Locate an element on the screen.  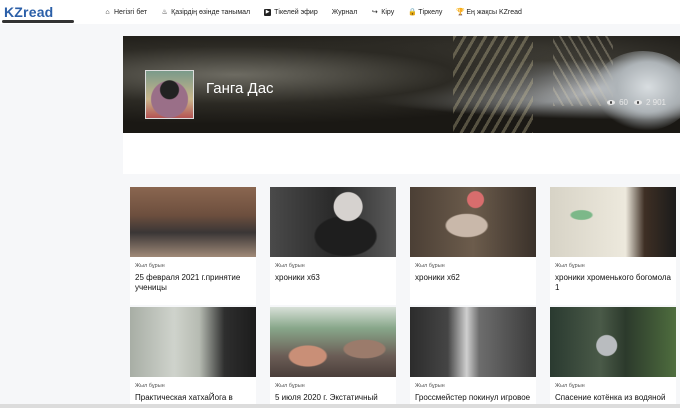
nav-live: ▶ Тікелей эфир is located at coordinates (291, 12).